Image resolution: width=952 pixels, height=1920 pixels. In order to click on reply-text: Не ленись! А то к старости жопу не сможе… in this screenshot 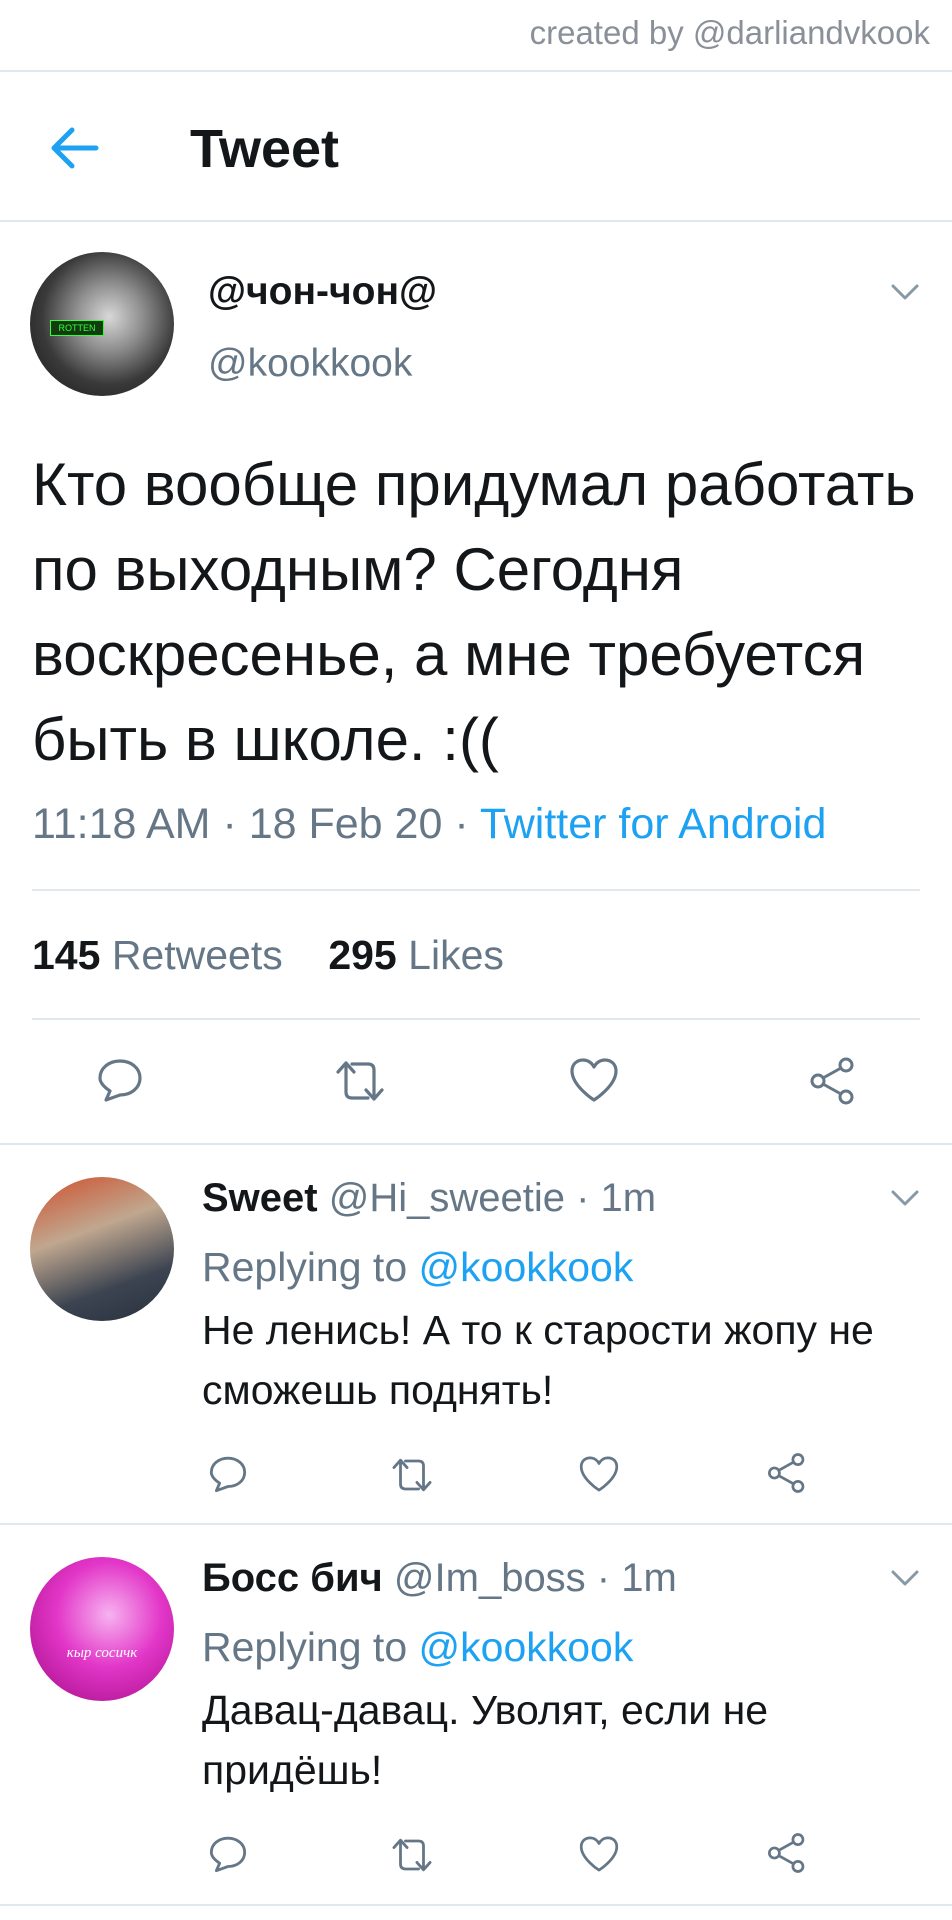, I will do `click(538, 1360)`.